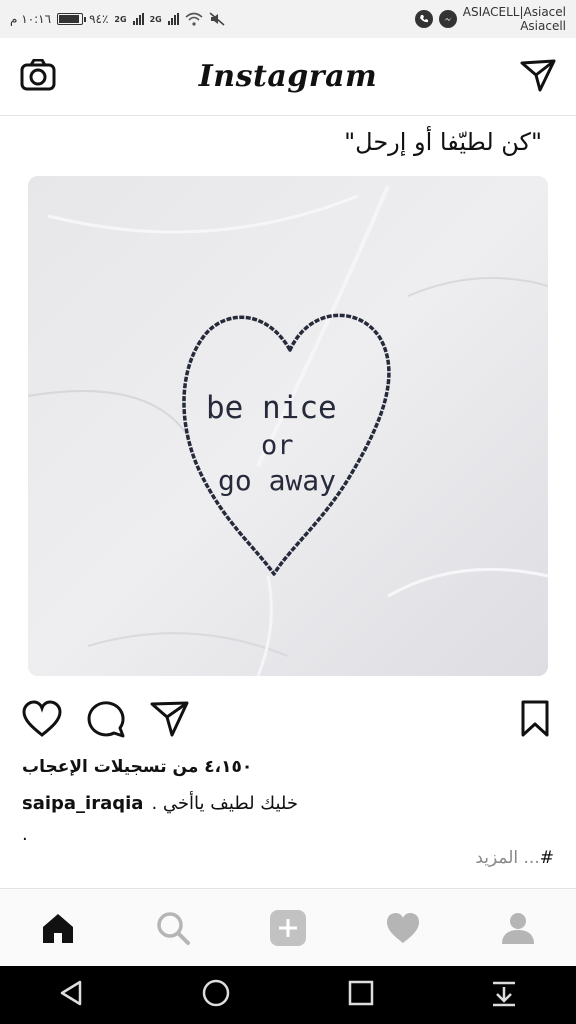  I want to click on battery-percent: ٩٤٪, so click(99, 19).